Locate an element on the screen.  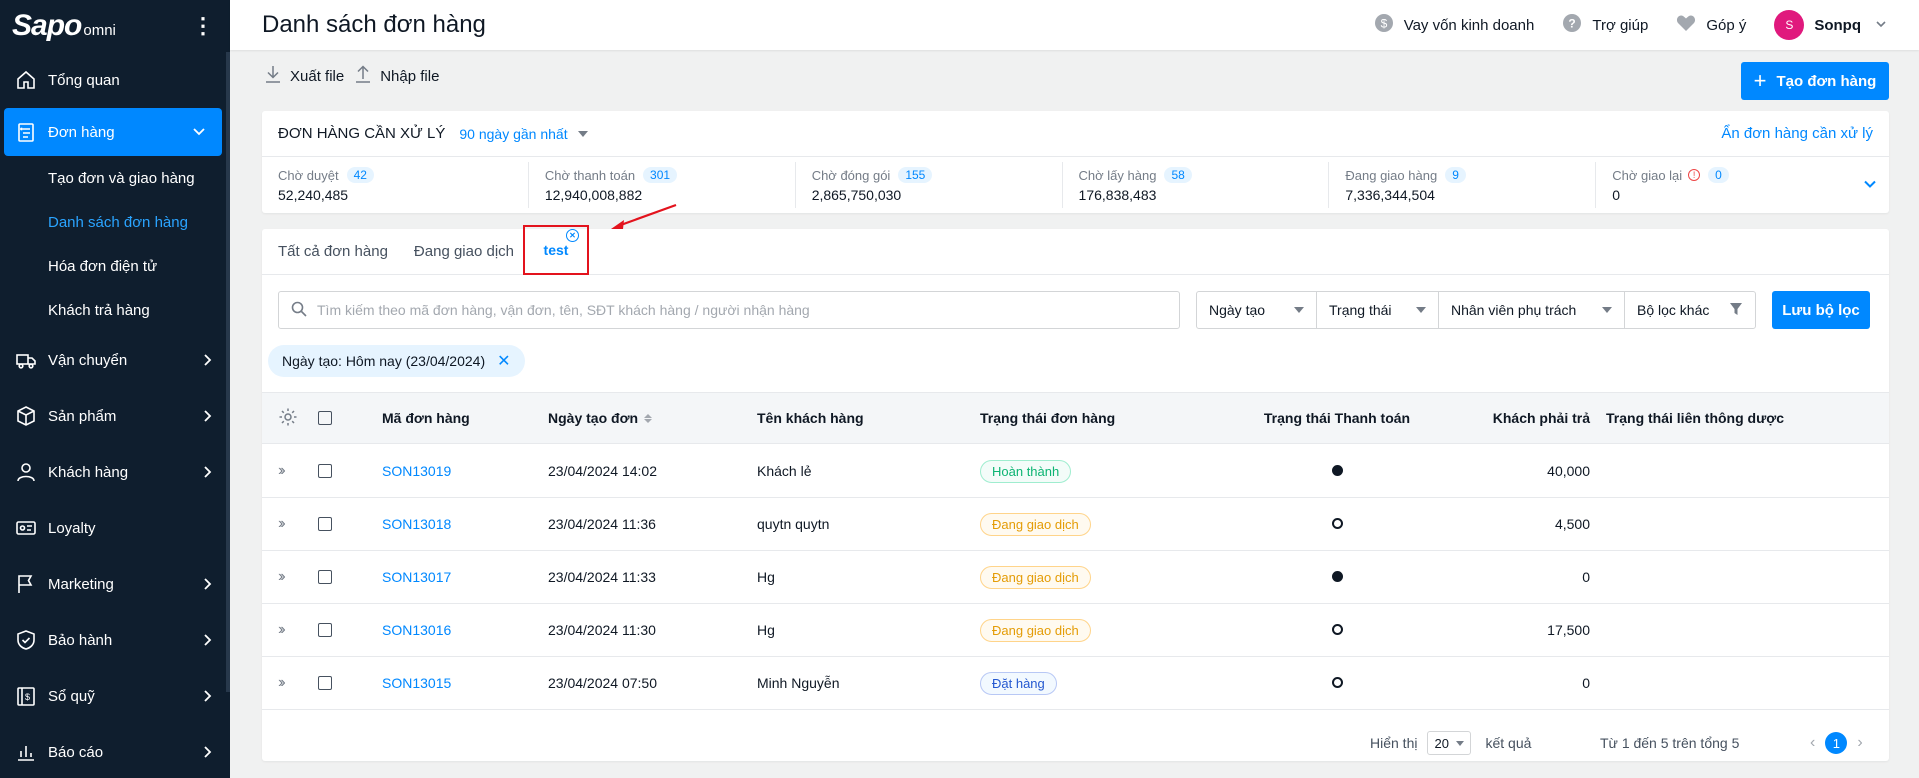
other-filter: Bộ lọc khác is located at coordinates (1690, 310).